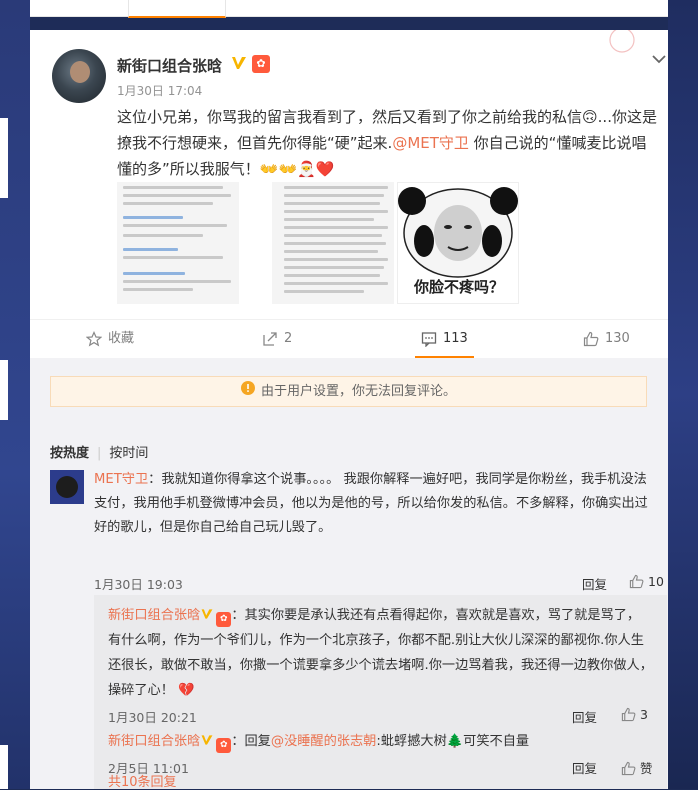 This screenshot has width=698, height=790. What do you see at coordinates (177, 9) in the screenshot?
I see `tab-hot` at bounding box center [177, 9].